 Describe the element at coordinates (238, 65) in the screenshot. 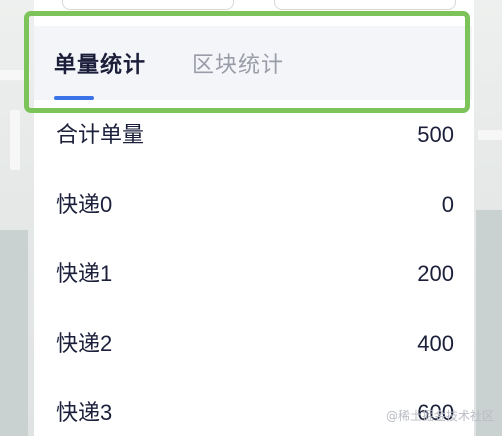

I see `tab-block-stats: 区块统计` at that location.